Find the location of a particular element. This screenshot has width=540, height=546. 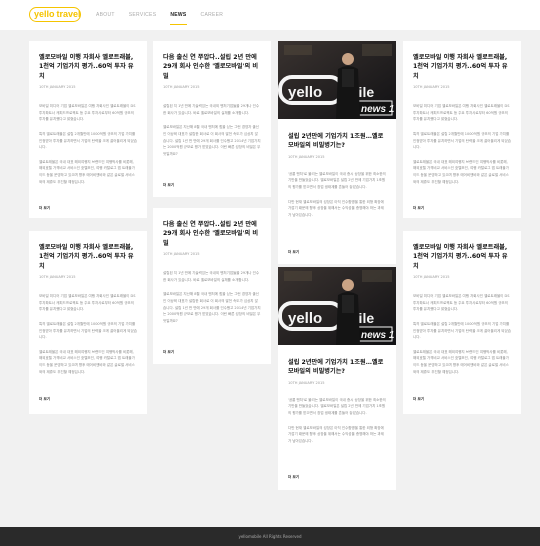

main-nav: ABOUT SERVICES NEWS CAREER is located at coordinates (166, 18).